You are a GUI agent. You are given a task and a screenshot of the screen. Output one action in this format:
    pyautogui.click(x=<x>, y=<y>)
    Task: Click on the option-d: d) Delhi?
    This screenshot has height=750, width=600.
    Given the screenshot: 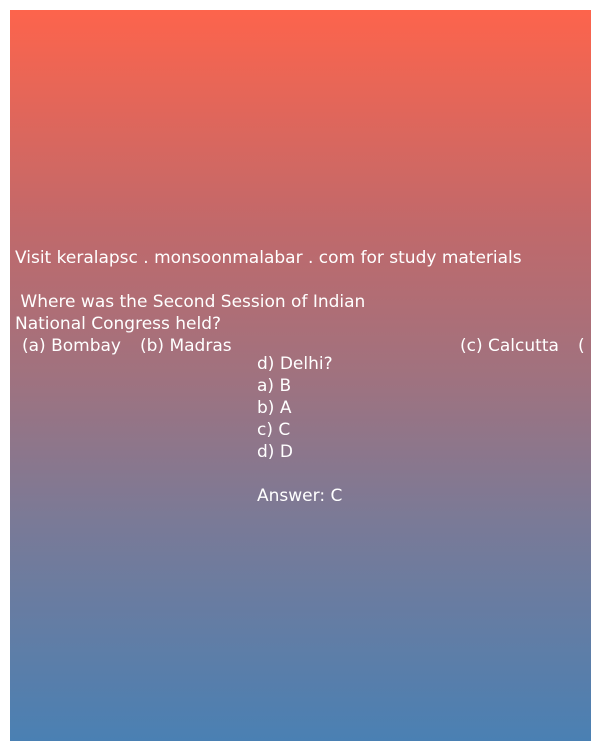 What is the action you would take?
    pyautogui.click(x=295, y=364)
    